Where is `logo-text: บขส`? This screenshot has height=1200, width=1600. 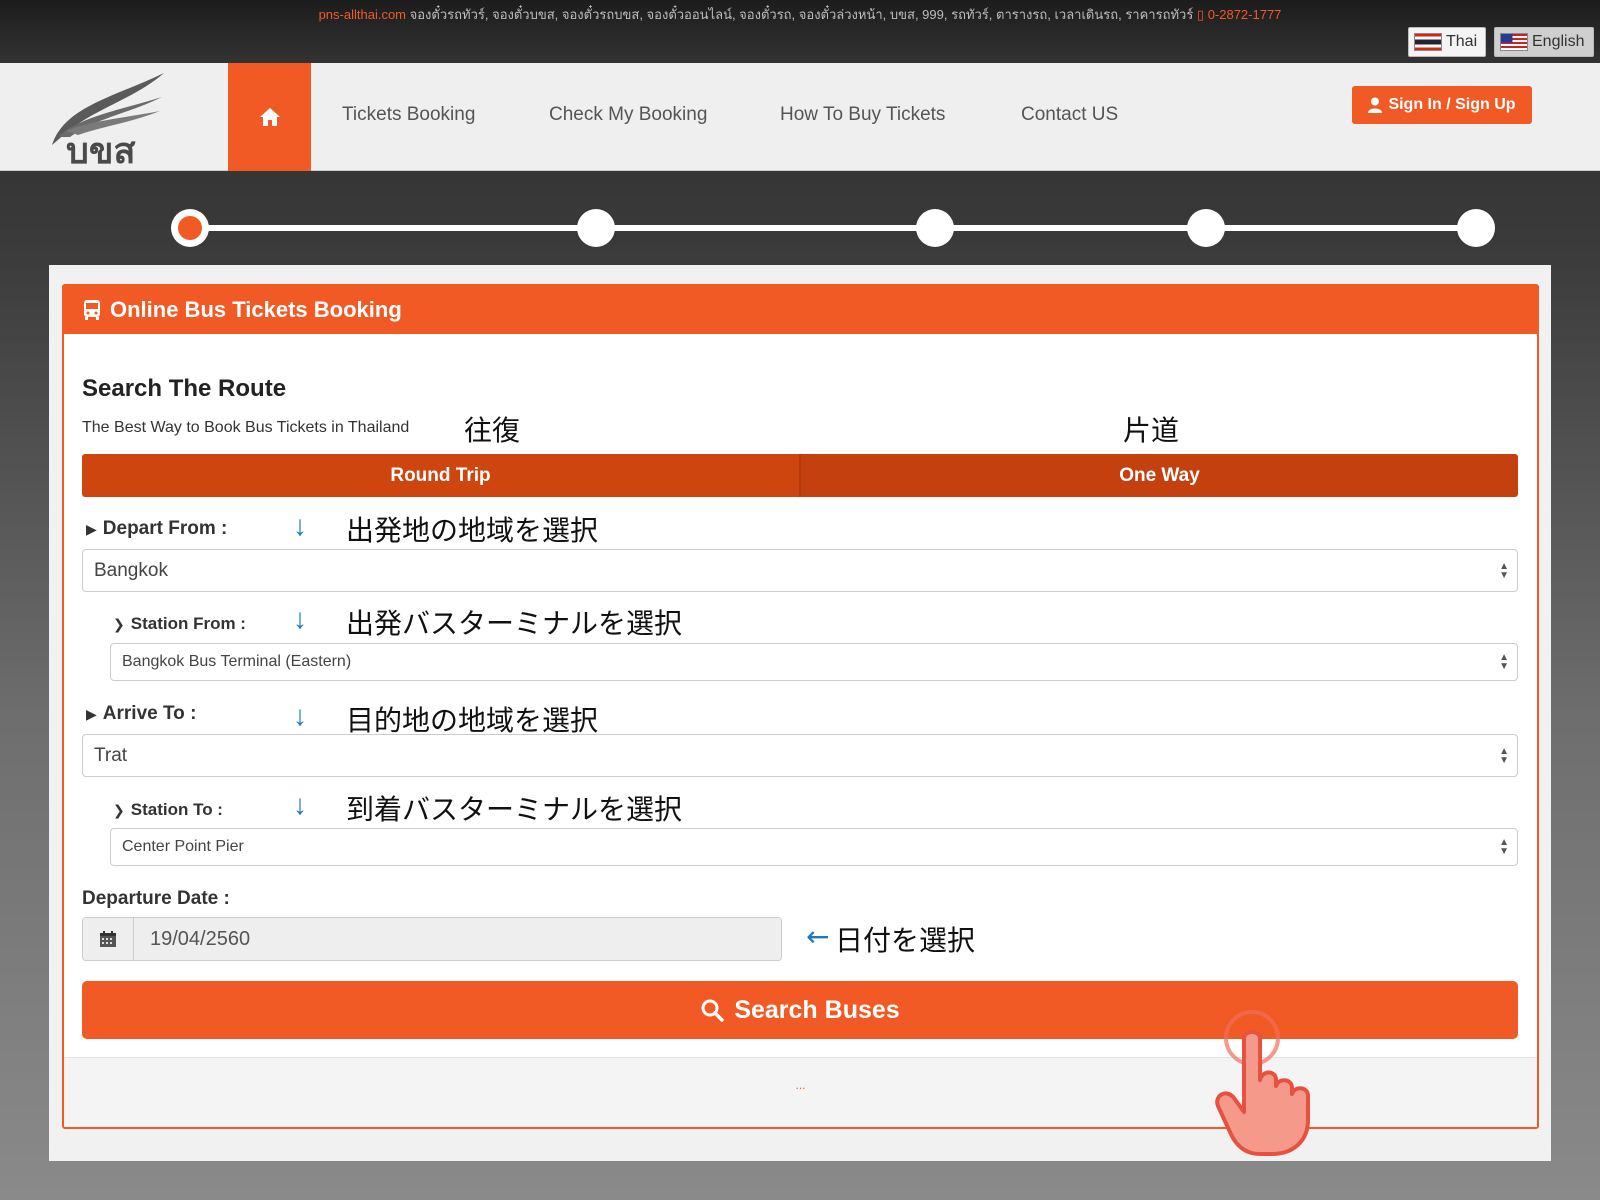 logo-text: บขส is located at coordinates (100, 149).